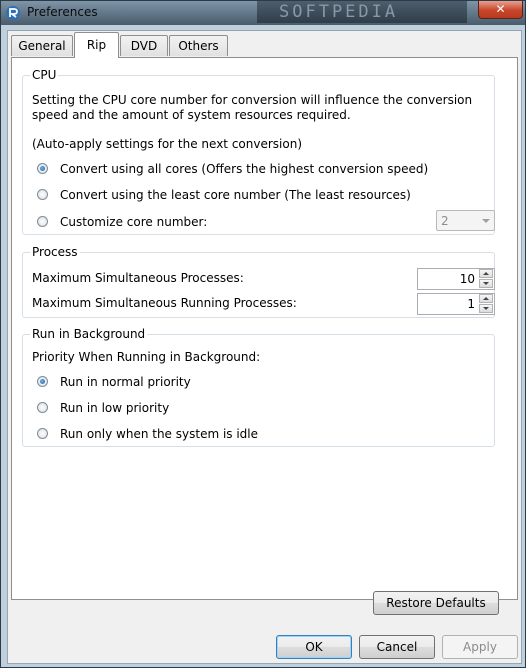  Describe the element at coordinates (362, 12) in the screenshot. I see `watermark-logo: SOFTPEDIA` at that location.